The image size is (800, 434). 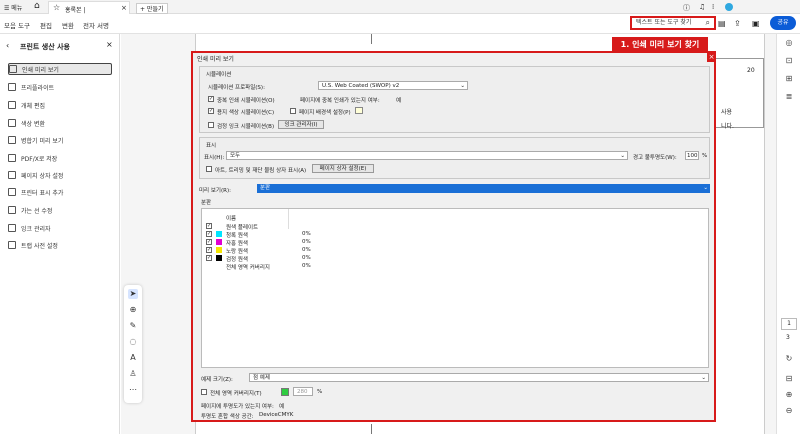 I want to click on document-tab: ☆ 홍록본 | ×, so click(x=89, y=7).